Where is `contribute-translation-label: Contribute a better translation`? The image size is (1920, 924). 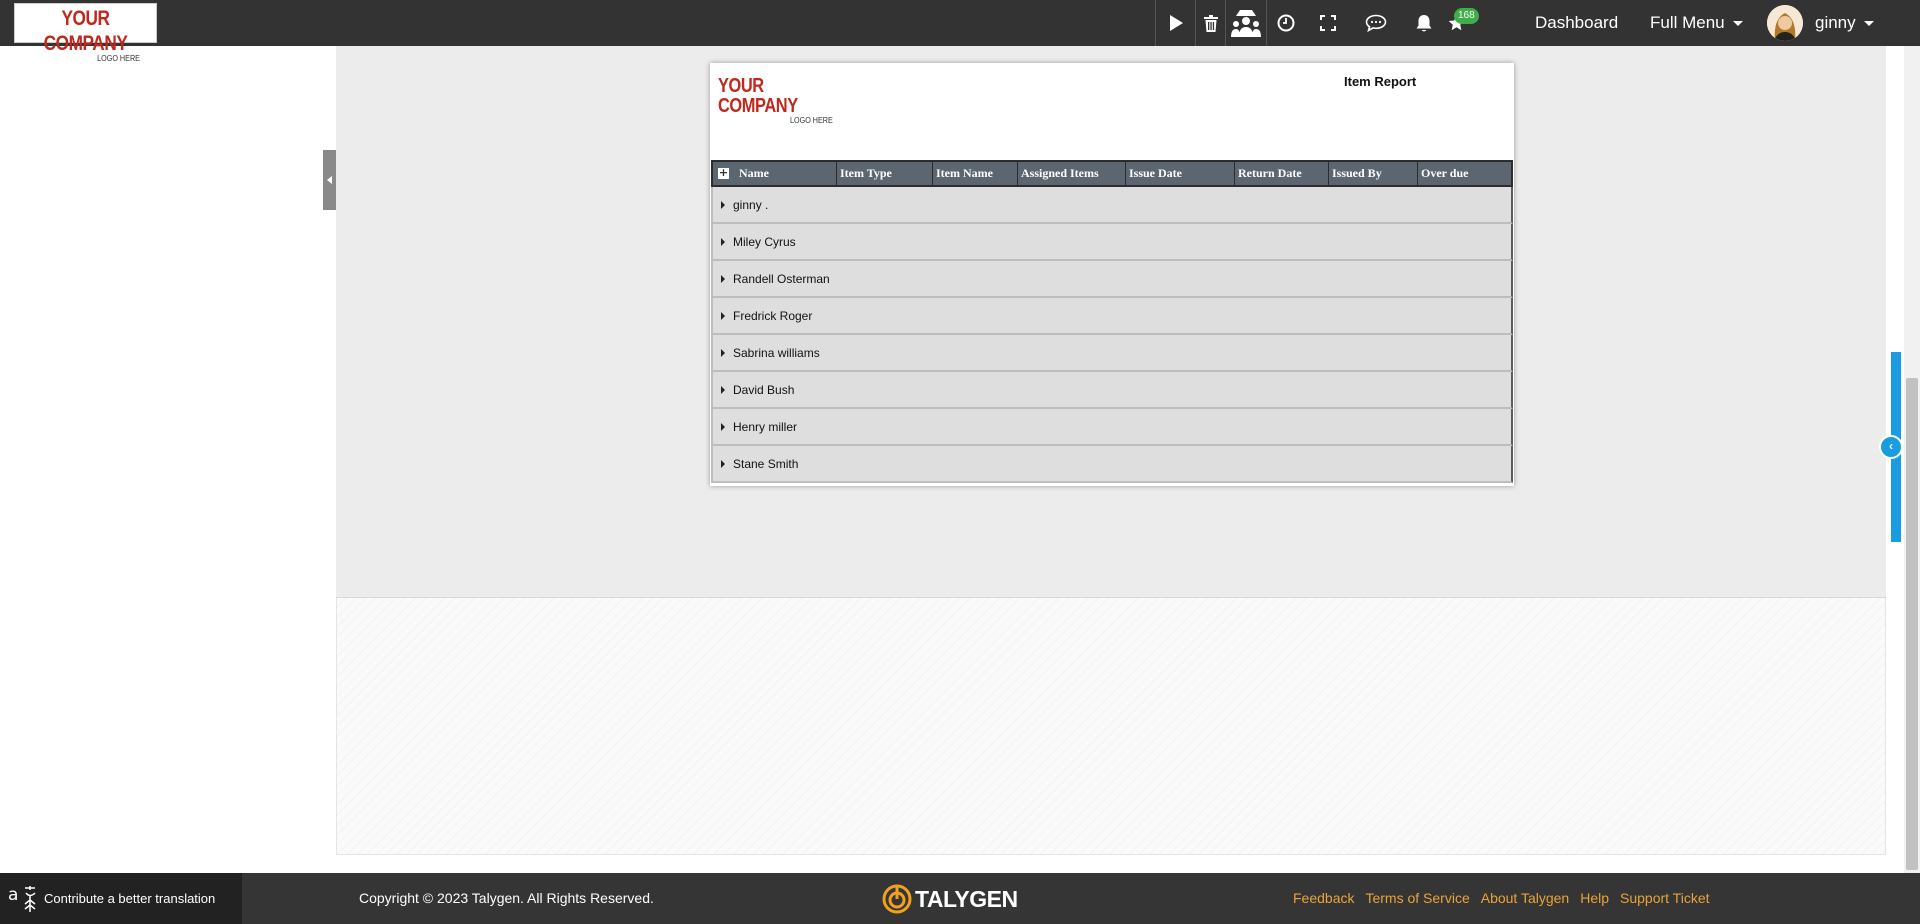
contribute-translation-label: Contribute a better translation is located at coordinates (130, 898).